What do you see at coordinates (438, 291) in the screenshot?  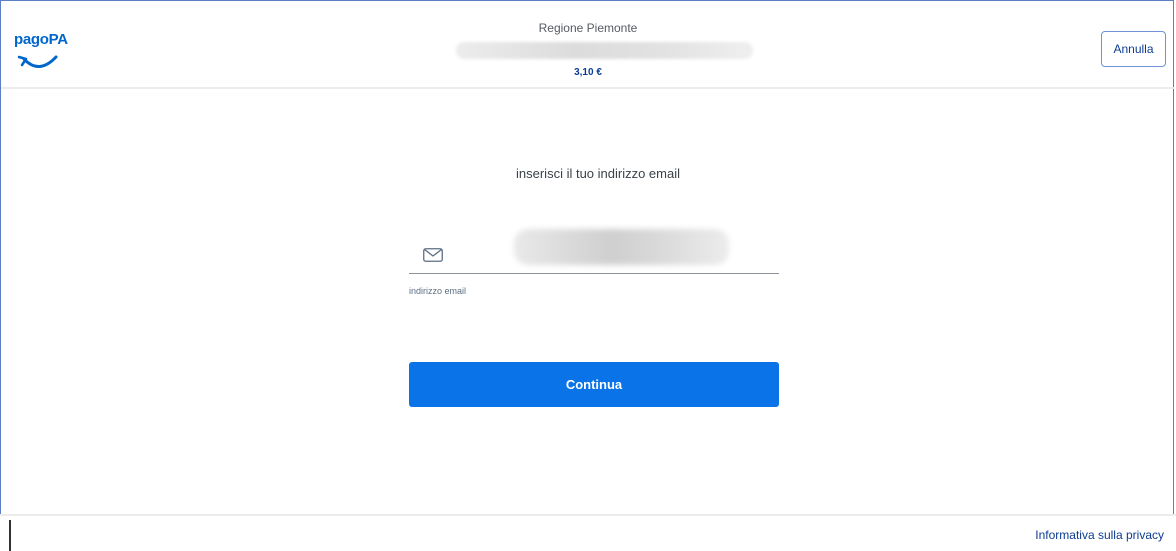 I see `email-field-label: indirizzo email` at bounding box center [438, 291].